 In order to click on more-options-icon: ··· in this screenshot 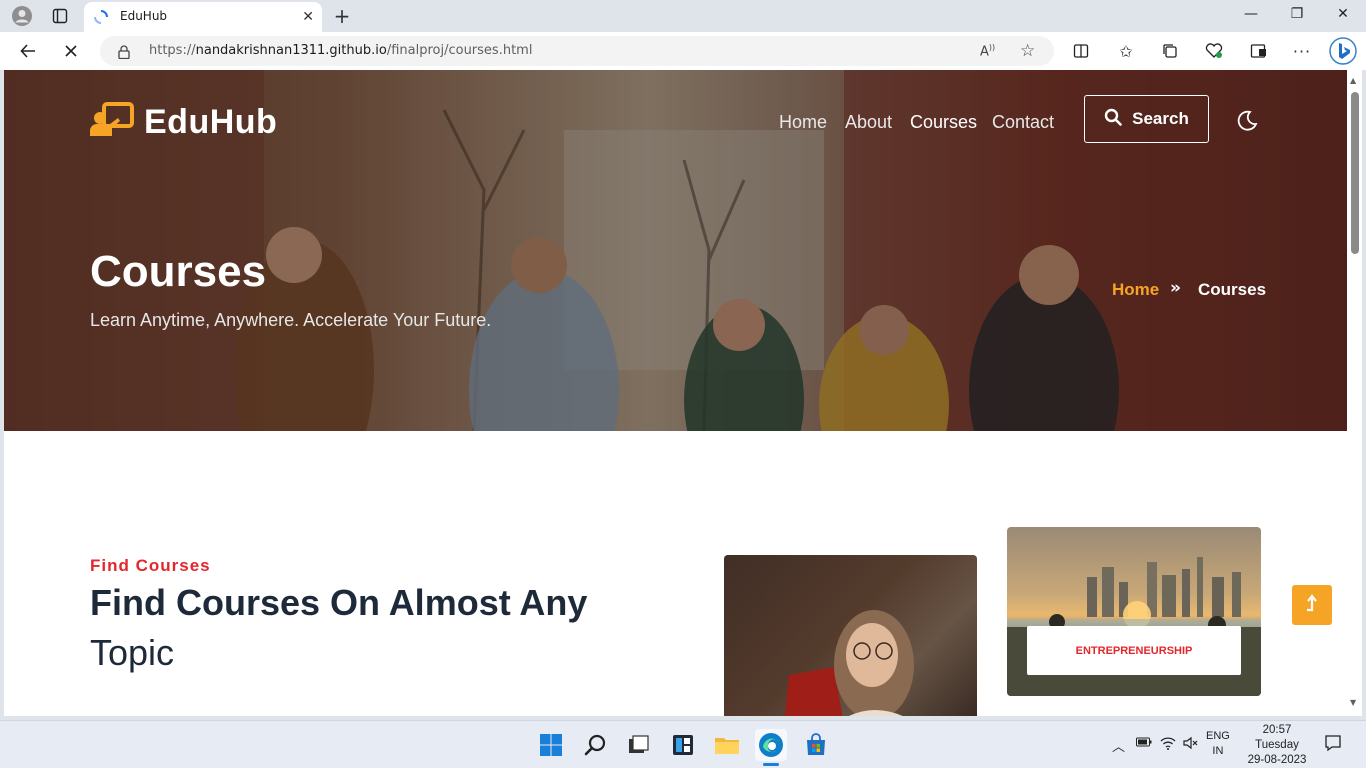, I will do `click(1302, 51)`.